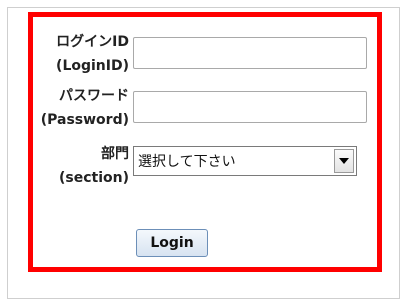 Image resolution: width=408 pixels, height=307 pixels. What do you see at coordinates (92, 42) in the screenshot?
I see `login-id-label-ja: ログインID` at bounding box center [92, 42].